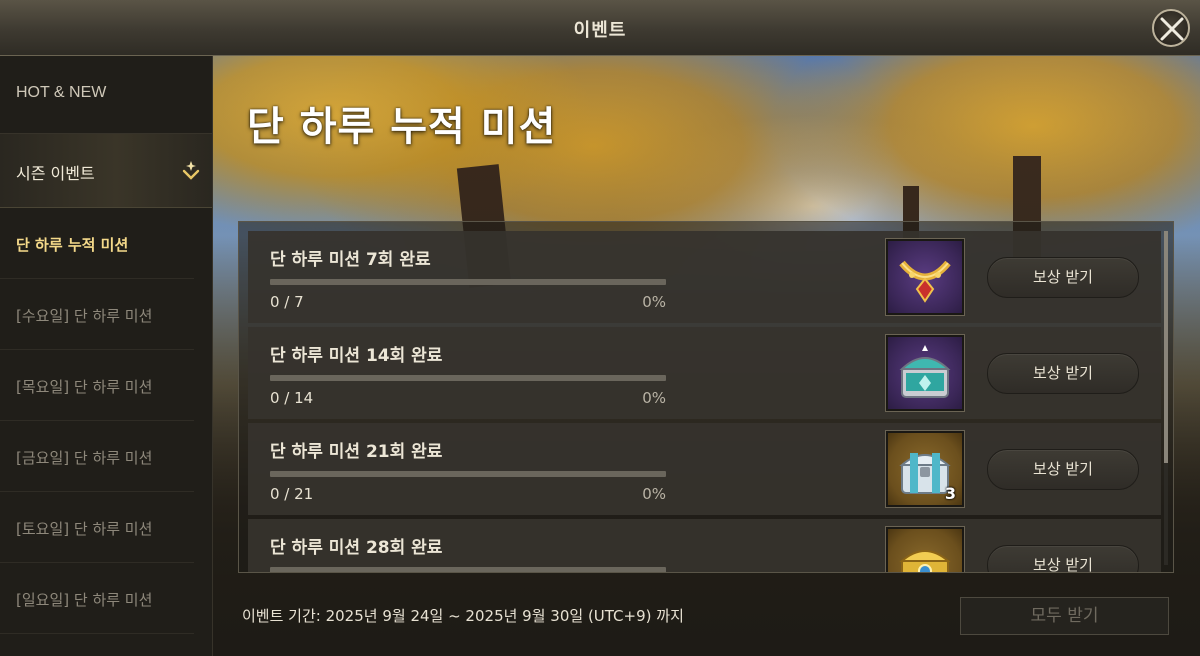 The width and height of the screenshot is (1200, 656). What do you see at coordinates (97, 598) in the screenshot?
I see `sidebar-item-mission-5: [일요일] 단 하루 미션` at bounding box center [97, 598].